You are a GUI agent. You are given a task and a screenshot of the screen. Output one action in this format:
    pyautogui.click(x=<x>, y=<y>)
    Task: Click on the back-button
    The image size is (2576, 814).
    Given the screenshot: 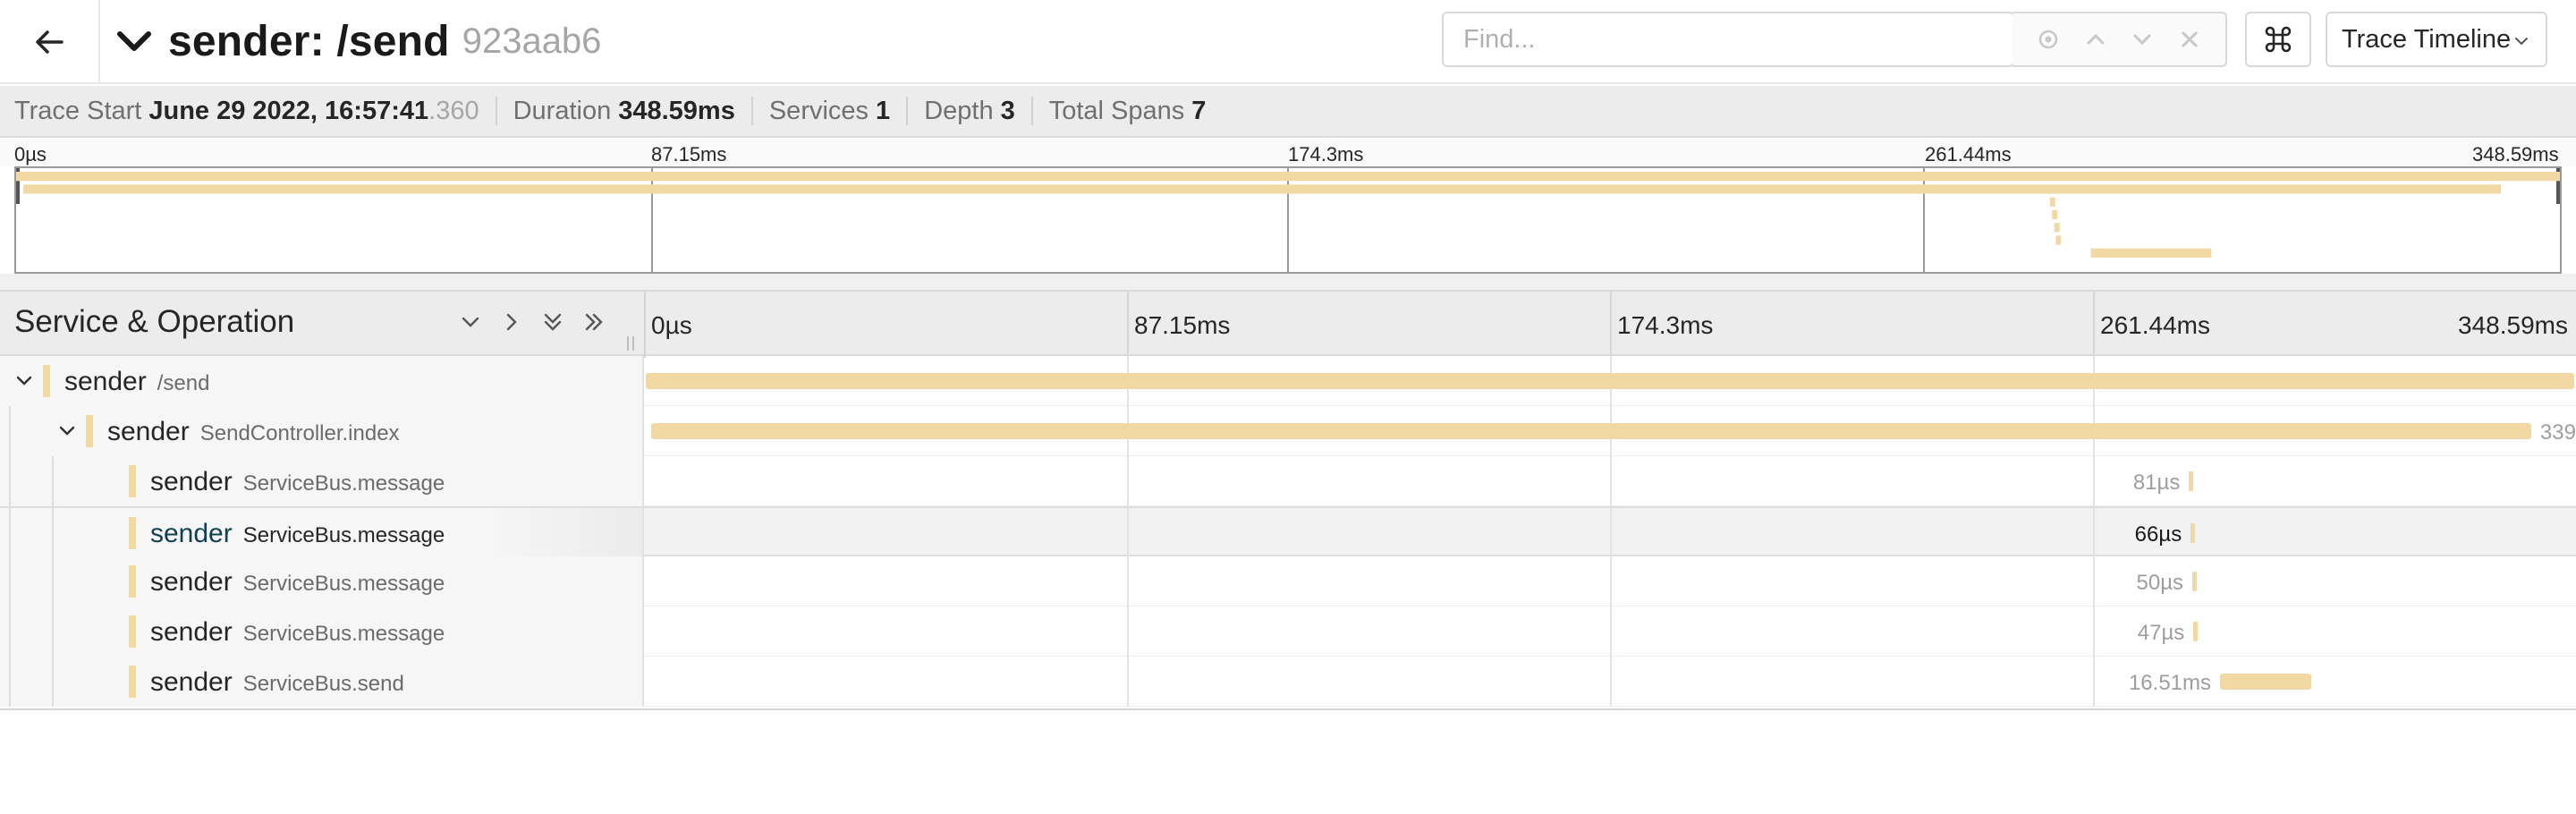 What is the action you would take?
    pyautogui.click(x=50, y=42)
    